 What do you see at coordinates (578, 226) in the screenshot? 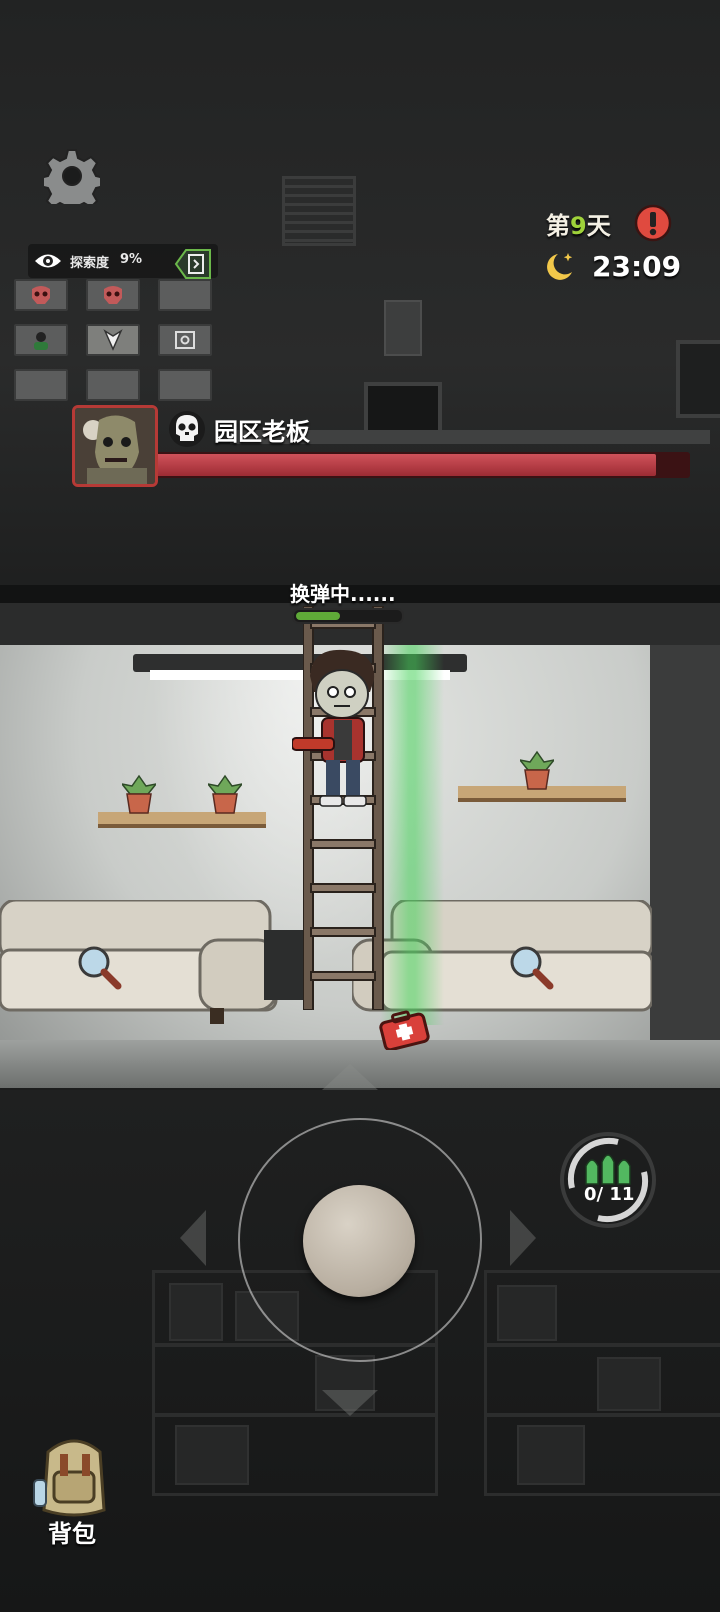
I see `day-counter: 第9天` at bounding box center [578, 226].